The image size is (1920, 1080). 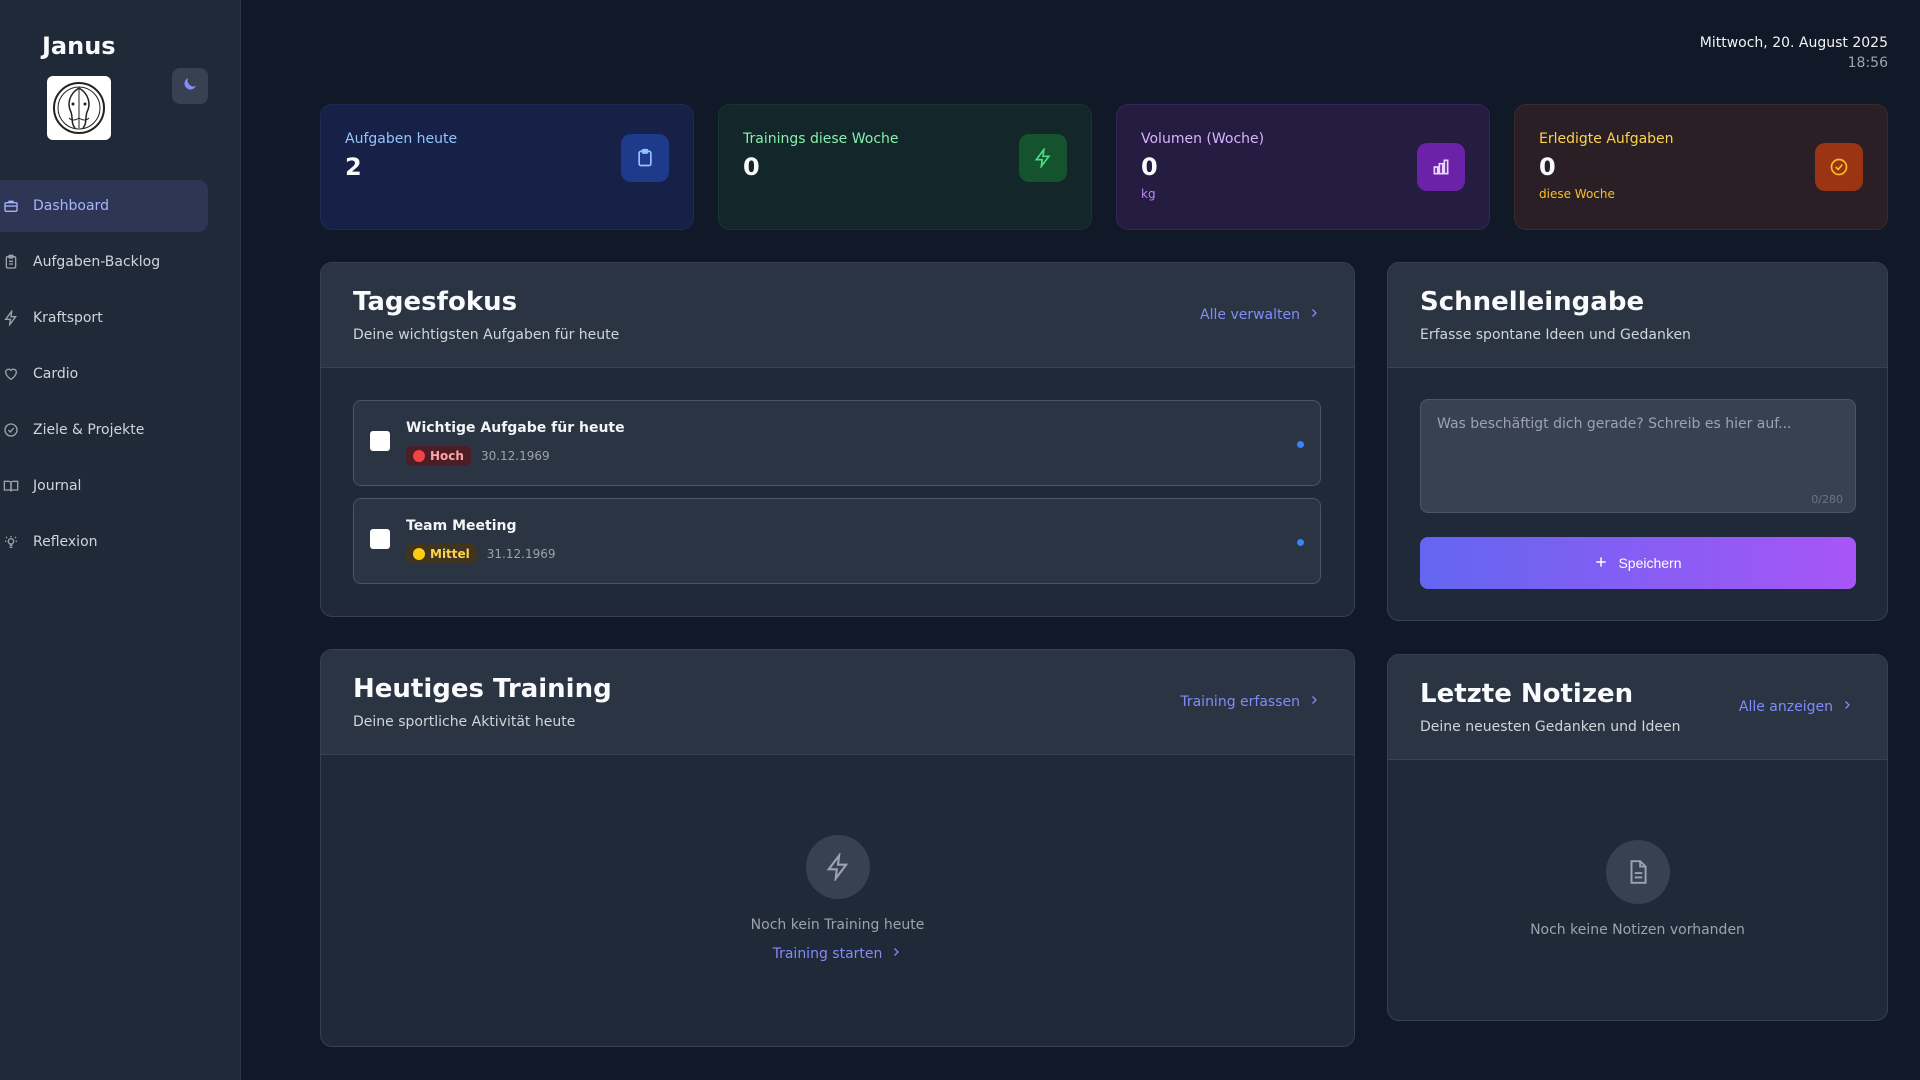 What do you see at coordinates (837, 541) in the screenshot?
I see `task-item: Team Meeting Mittel 31.12.1969` at bounding box center [837, 541].